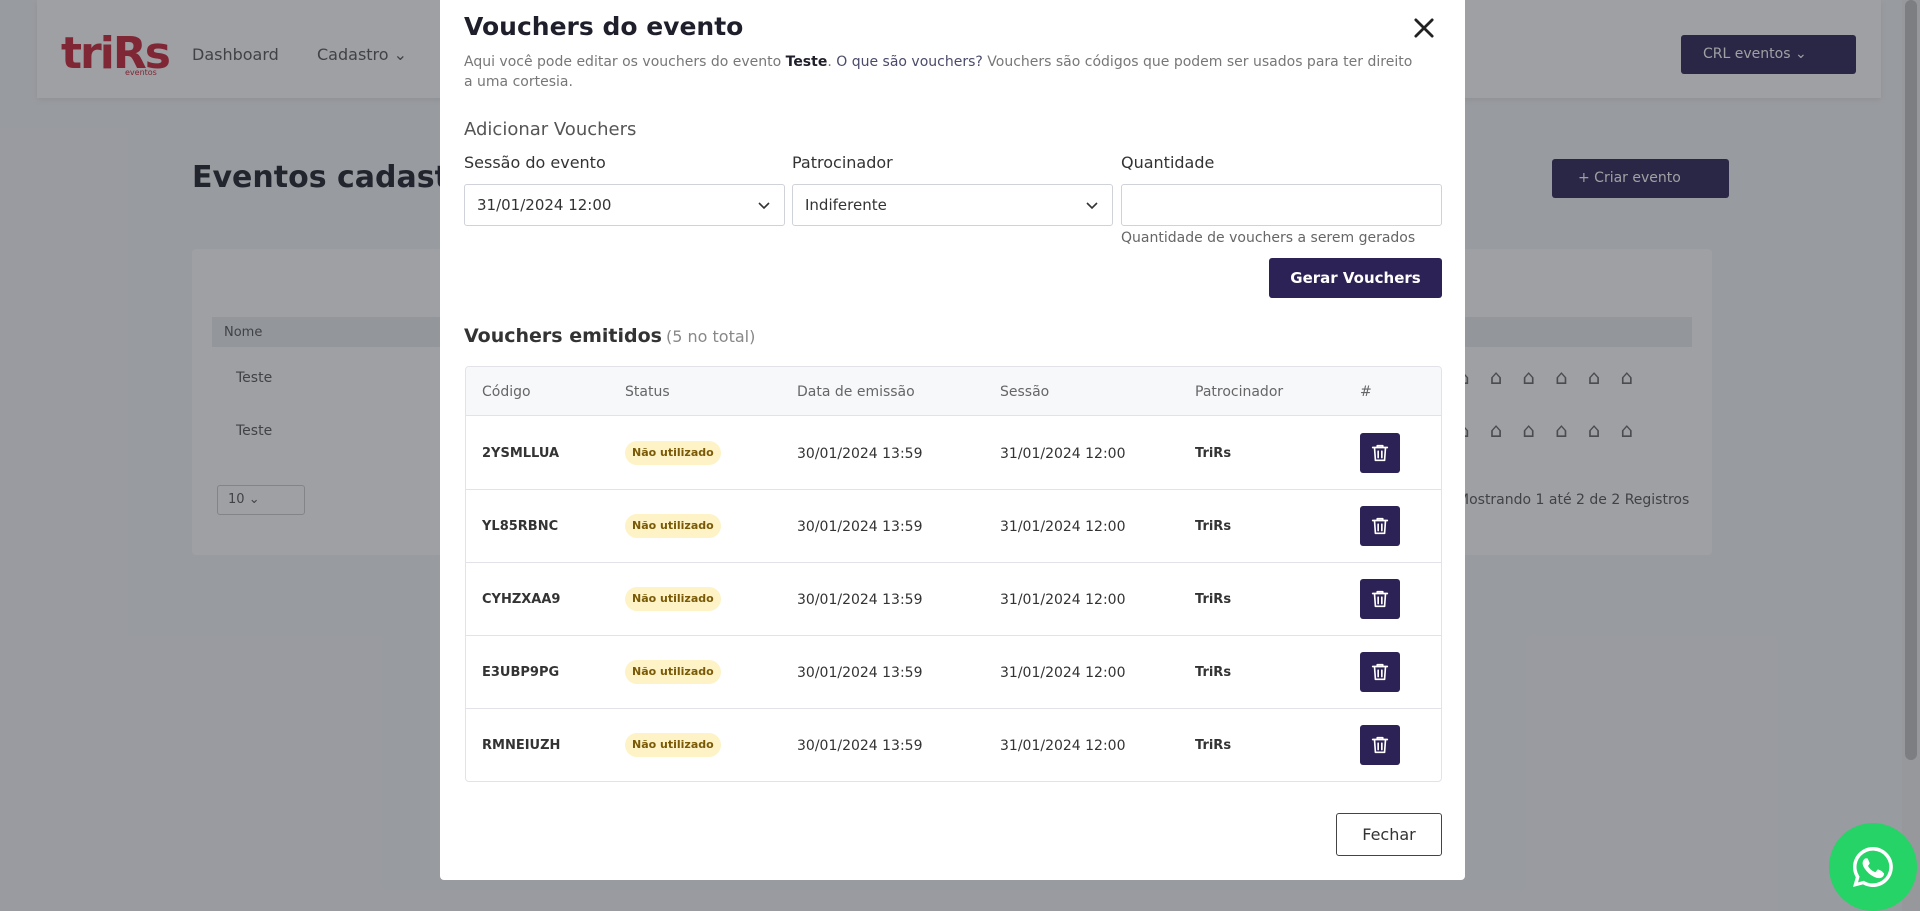 This screenshot has height=911, width=1920. I want to click on close-icon, so click(1424, 28).